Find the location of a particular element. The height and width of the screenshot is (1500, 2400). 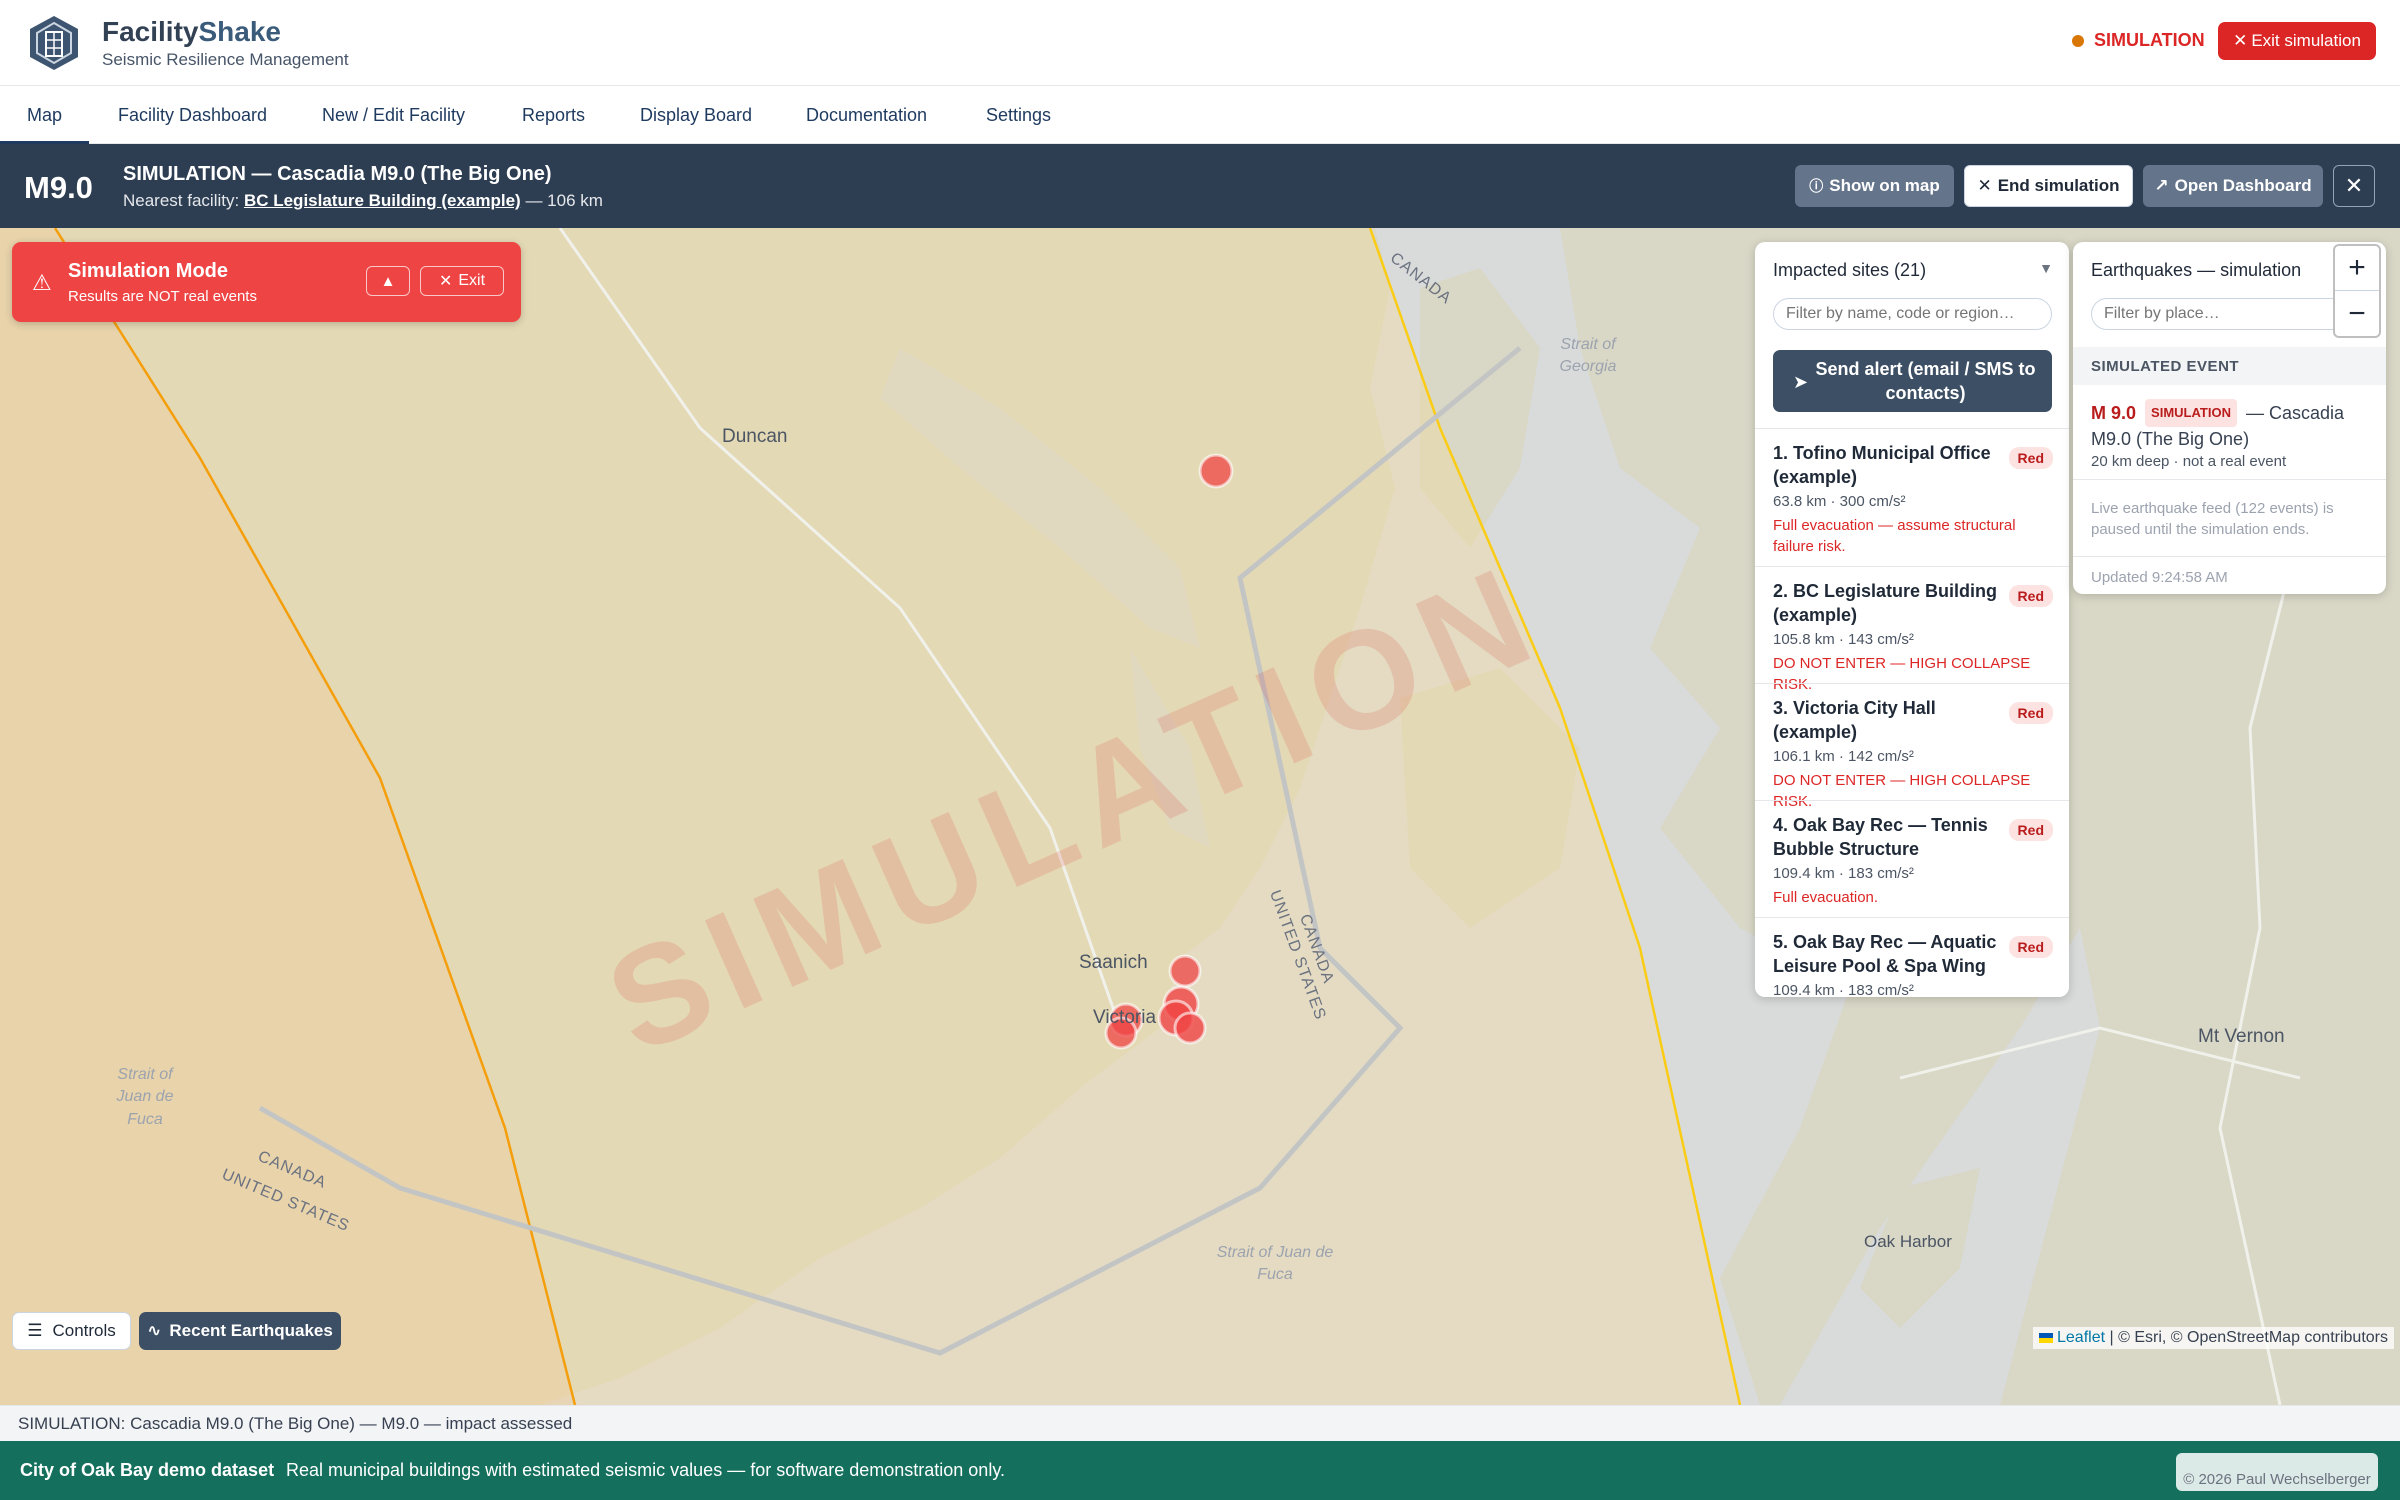

simulation-mode-title: Simulation Mode is located at coordinates (148, 271).